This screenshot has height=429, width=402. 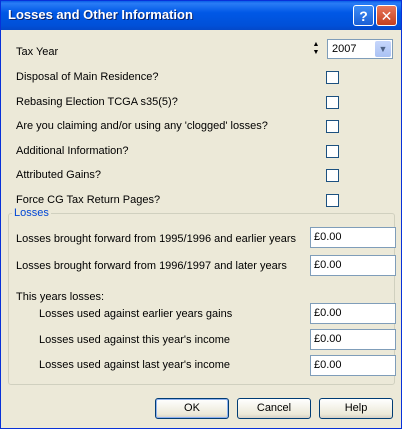 What do you see at coordinates (274, 408) in the screenshot?
I see `cancel-button: Cancel` at bounding box center [274, 408].